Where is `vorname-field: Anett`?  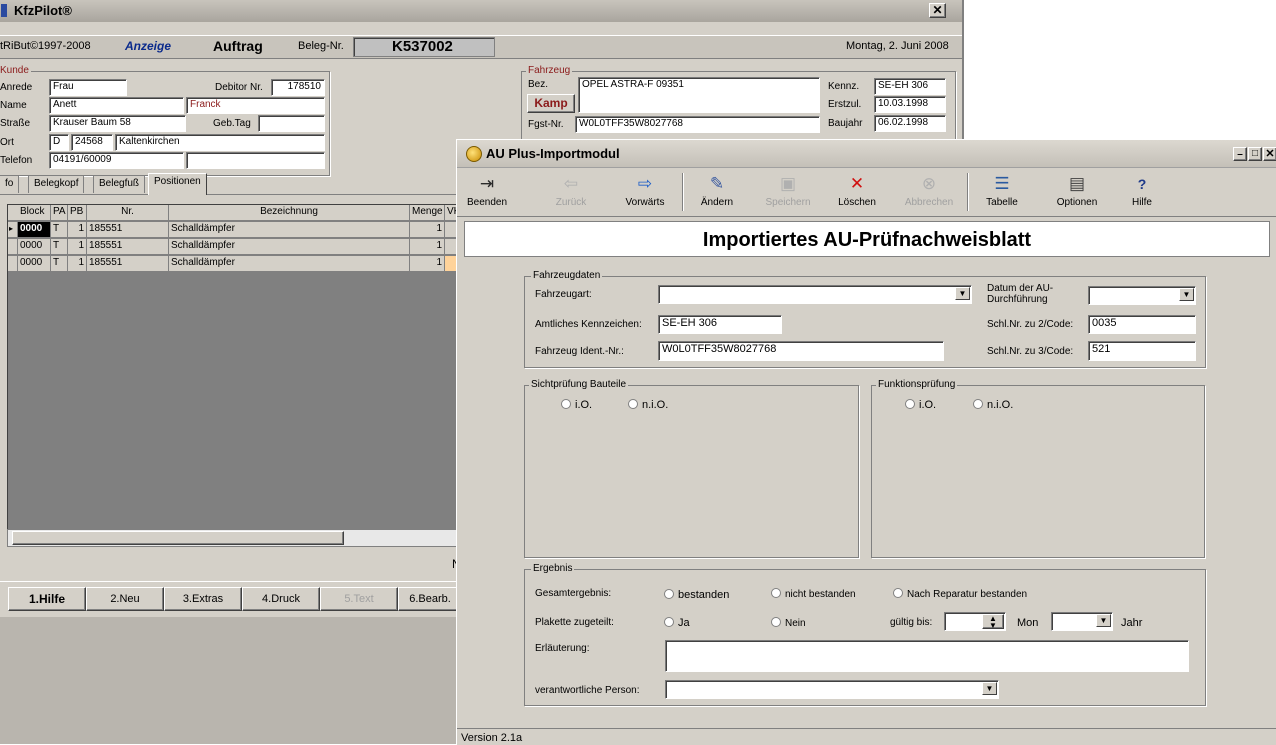
vorname-field: Anett is located at coordinates (116, 105).